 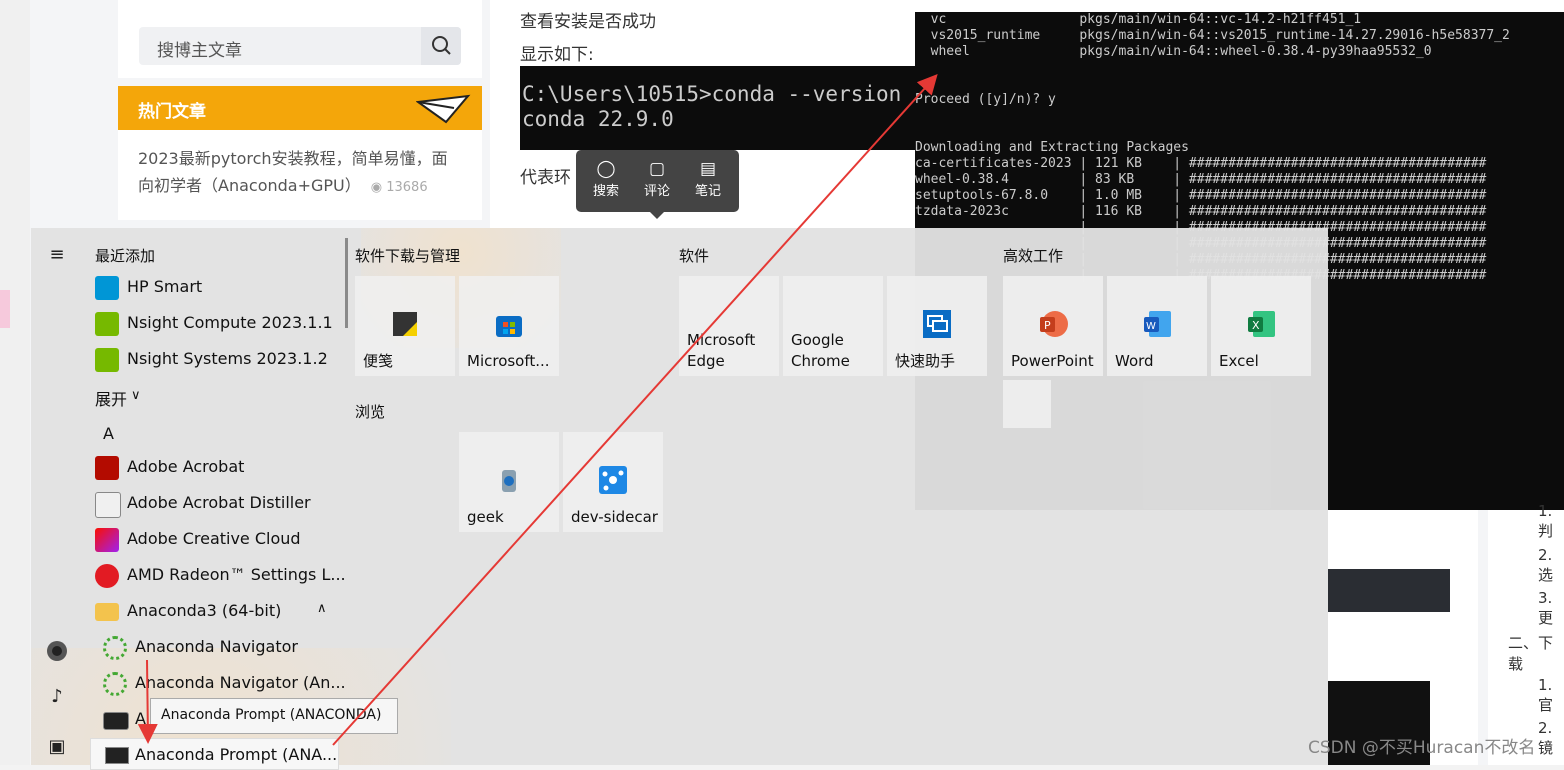 I want to click on annotation-arrow-to-prompt, so click(x=147, y=701).